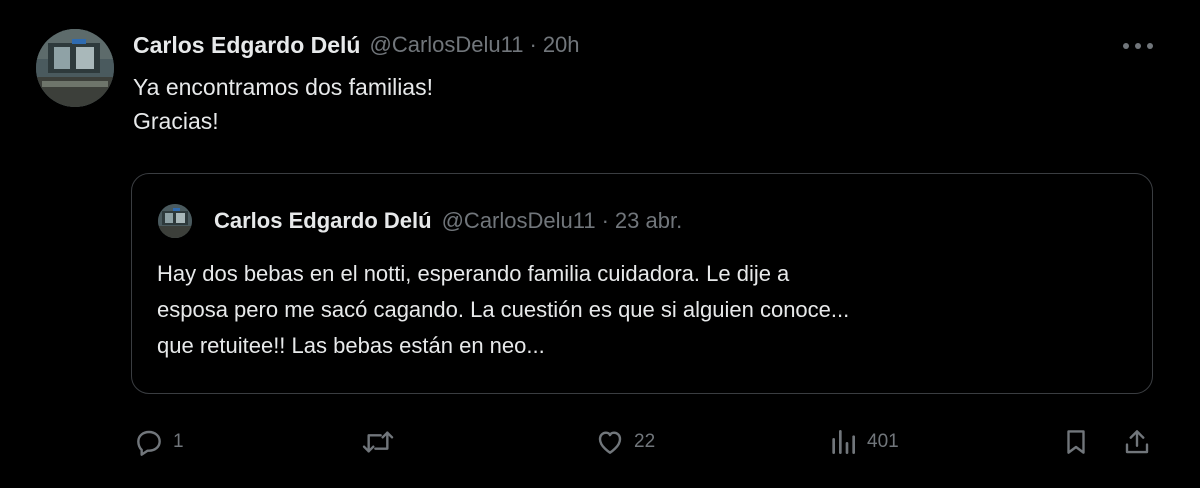 The width and height of the screenshot is (1200, 488). Describe the element at coordinates (246, 45) in the screenshot. I see `author-name: Carlos Edgardo Delú` at that location.